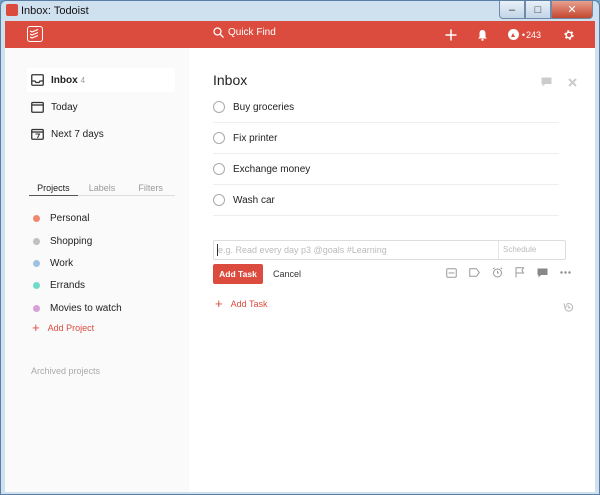 The height and width of the screenshot is (495, 600). I want to click on top-bar: Quick Find • 243, so click(300, 34).